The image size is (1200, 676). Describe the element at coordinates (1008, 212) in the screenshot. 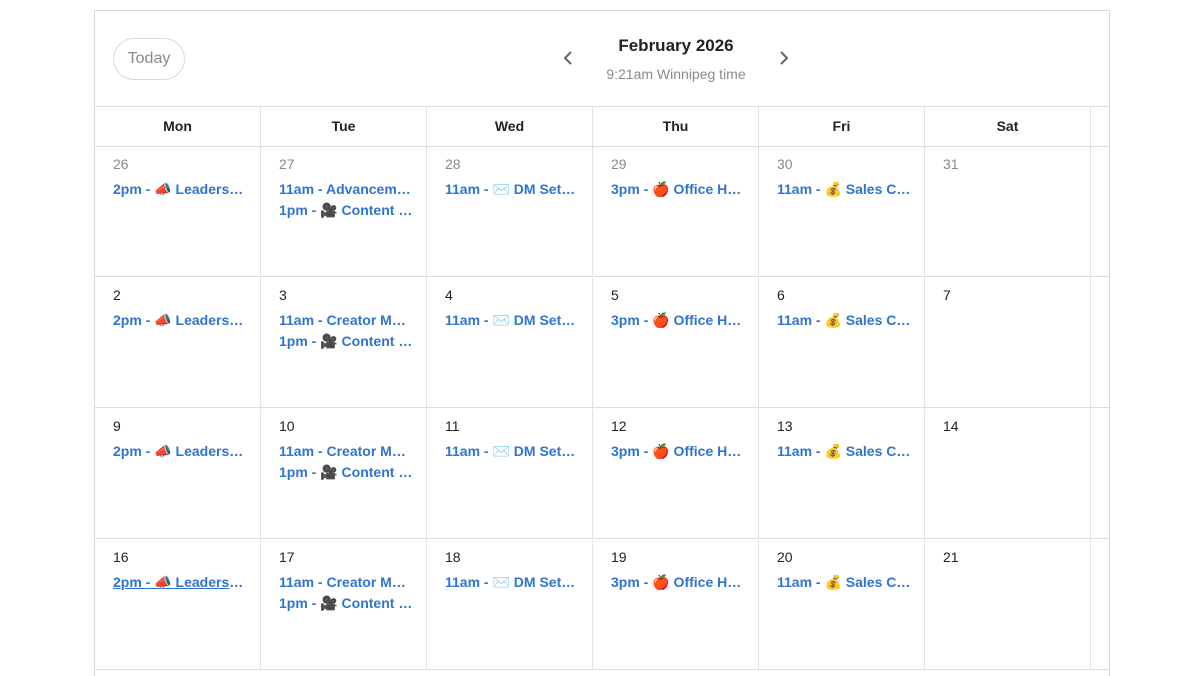

I see `day-cell: 31` at that location.